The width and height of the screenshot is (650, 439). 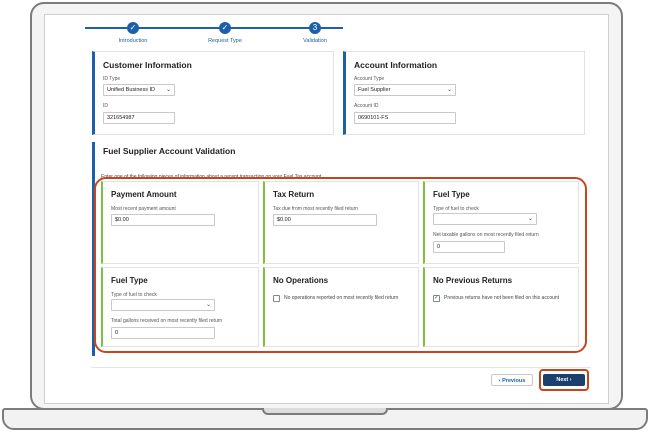 What do you see at coordinates (405, 118) in the screenshot?
I see `account-id-input: 0690101-FS` at bounding box center [405, 118].